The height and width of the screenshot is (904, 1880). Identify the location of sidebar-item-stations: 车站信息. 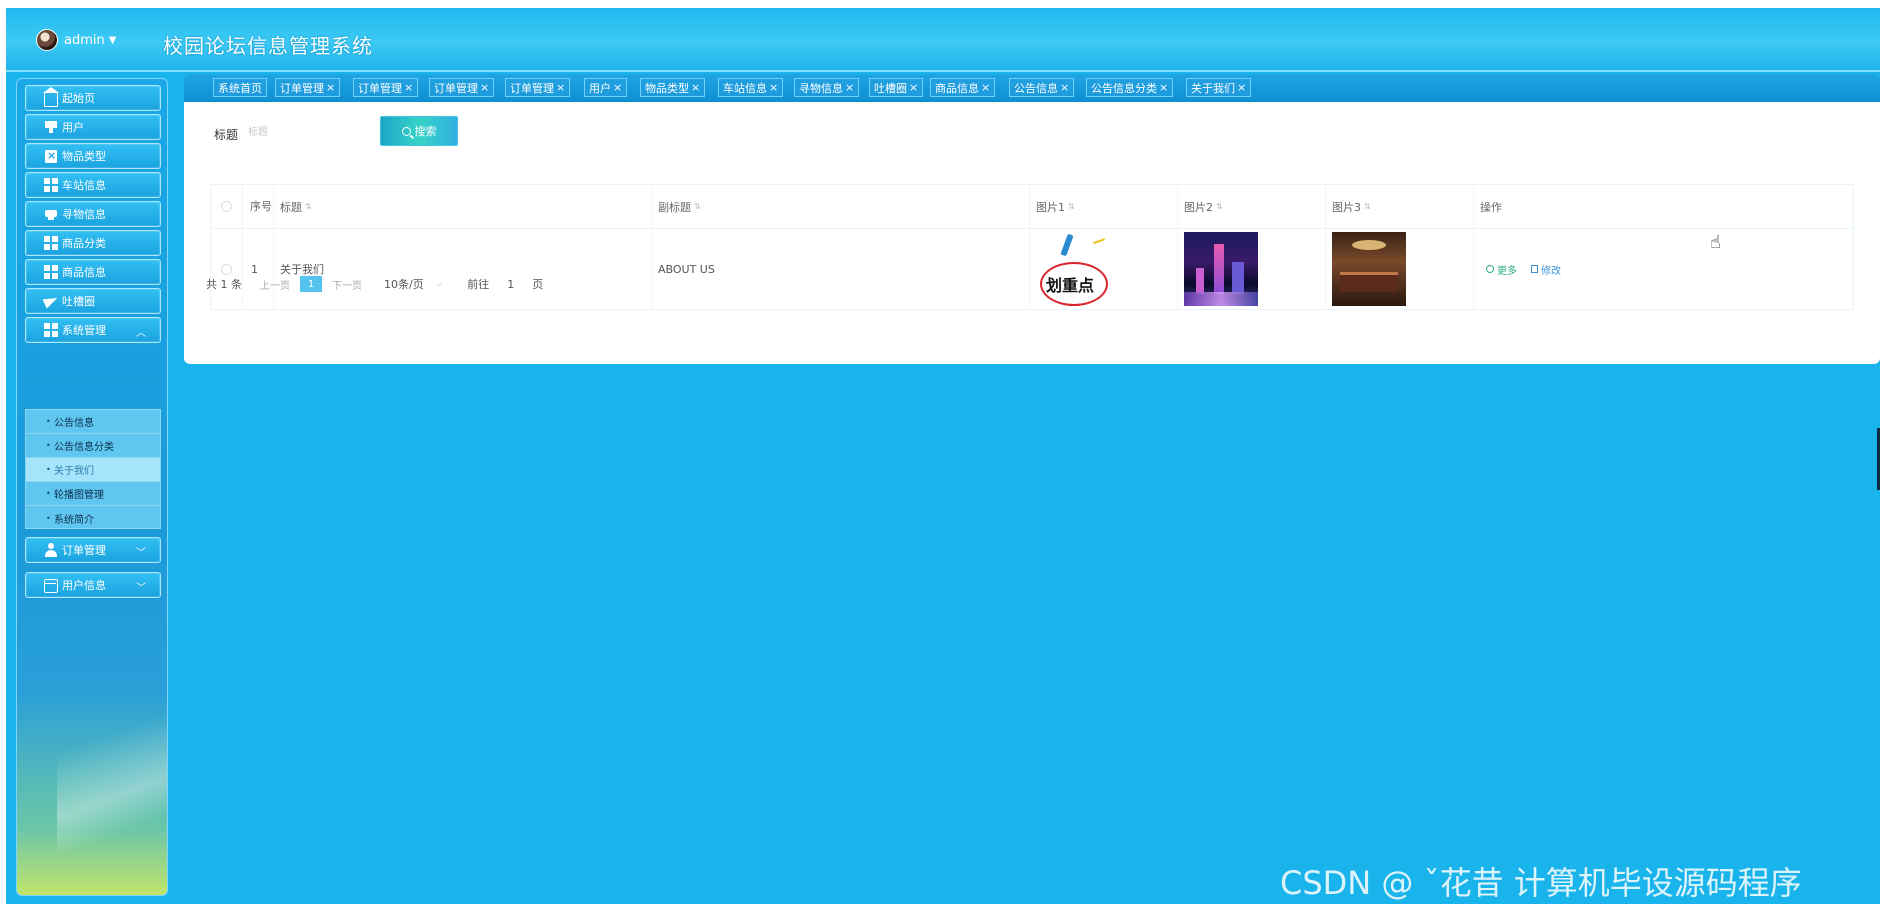
(93, 185).